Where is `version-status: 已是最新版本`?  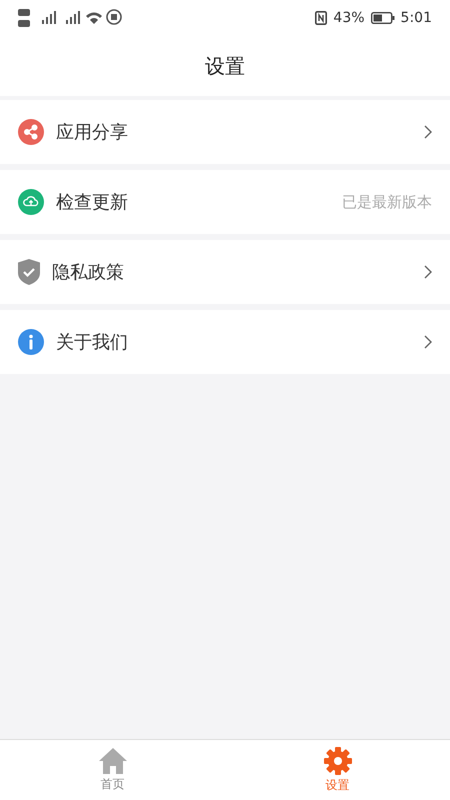 version-status: 已是最新版本 is located at coordinates (387, 202).